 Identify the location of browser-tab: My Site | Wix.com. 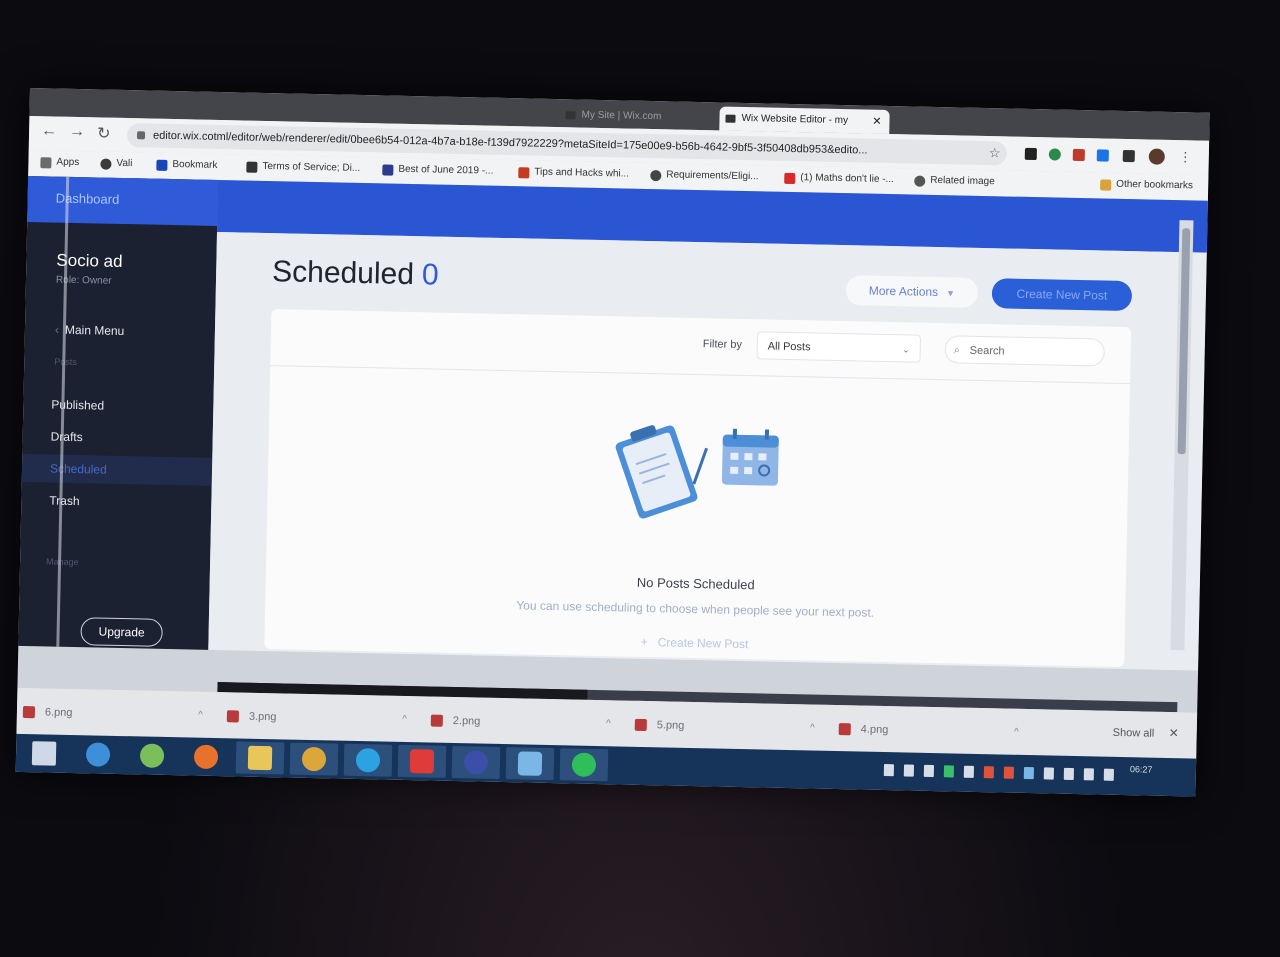
(639, 116).